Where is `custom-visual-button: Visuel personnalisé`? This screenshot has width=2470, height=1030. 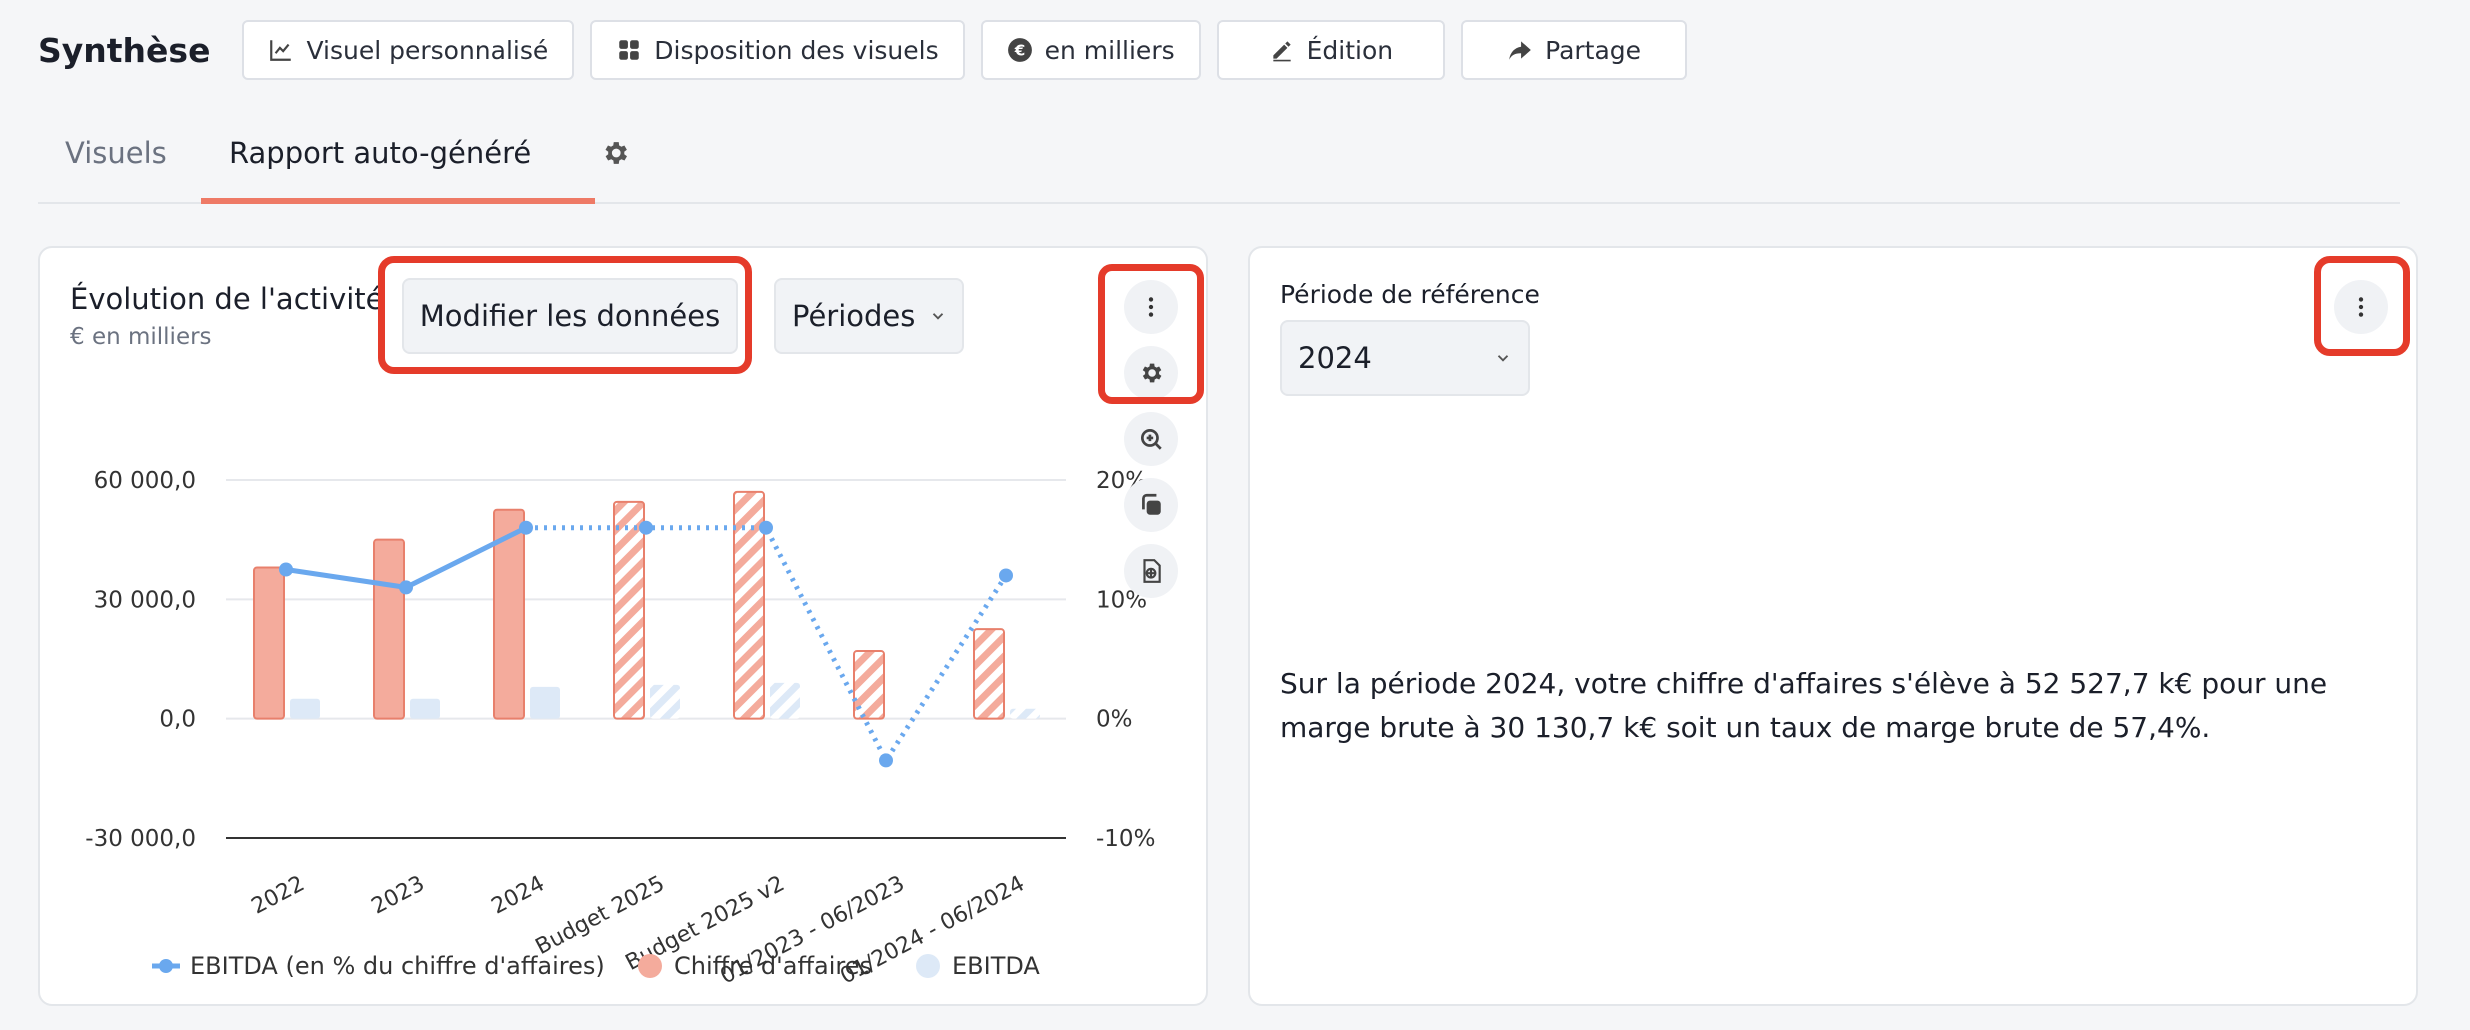
custom-visual-button: Visuel personnalisé is located at coordinates (408, 50).